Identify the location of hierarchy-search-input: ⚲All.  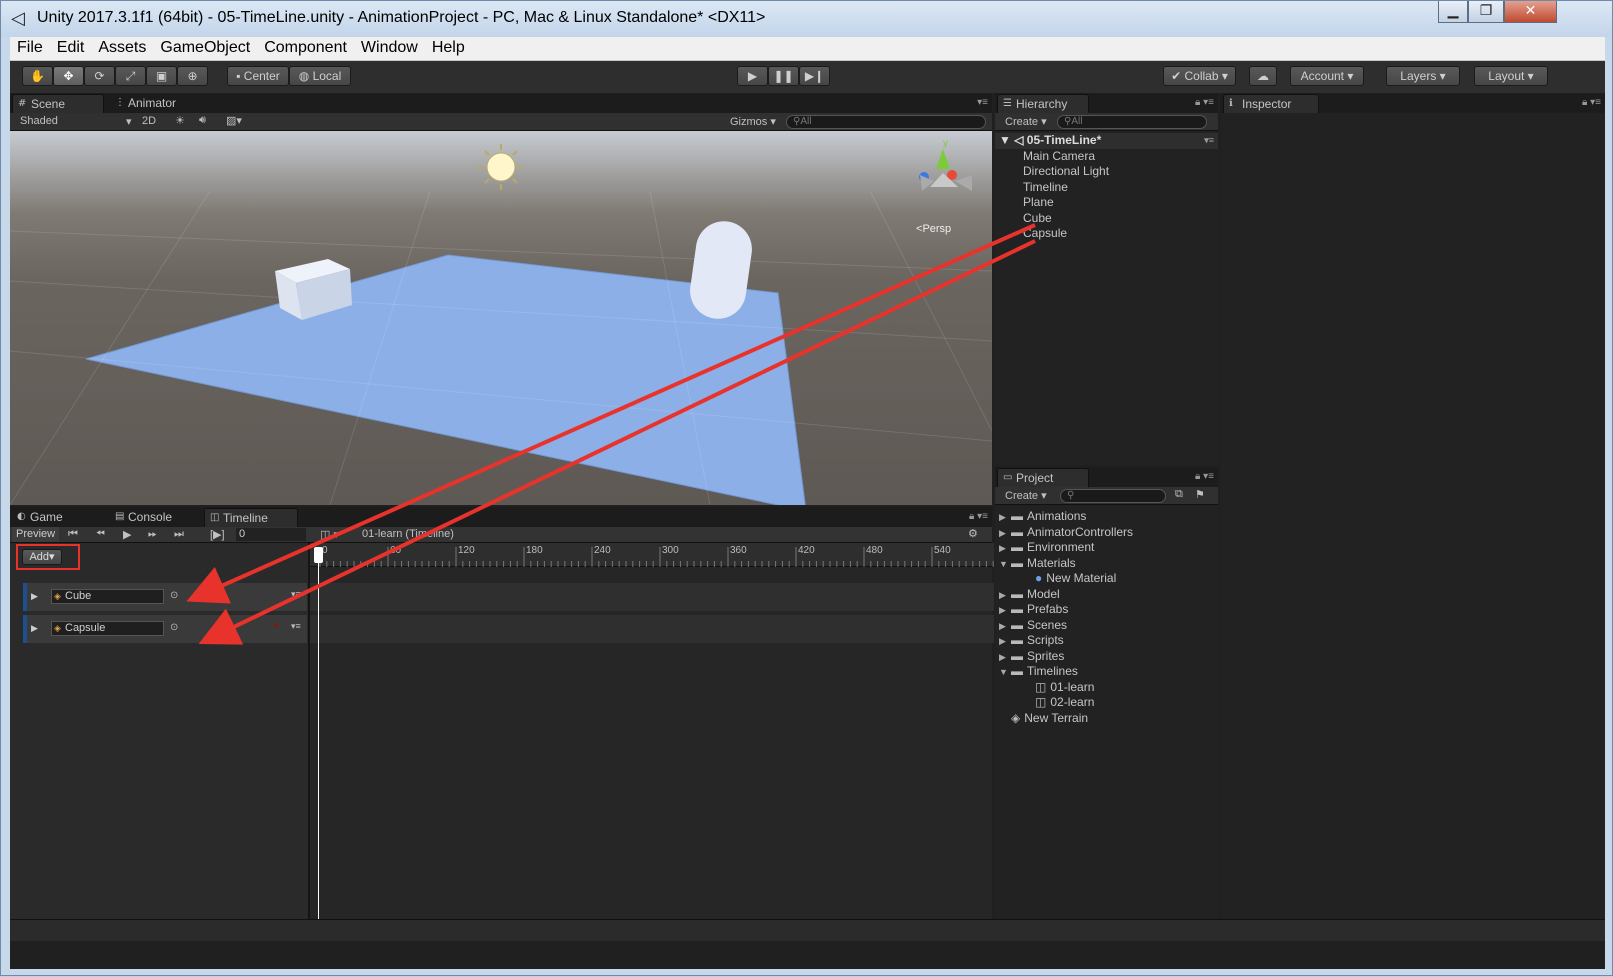
(1132, 122).